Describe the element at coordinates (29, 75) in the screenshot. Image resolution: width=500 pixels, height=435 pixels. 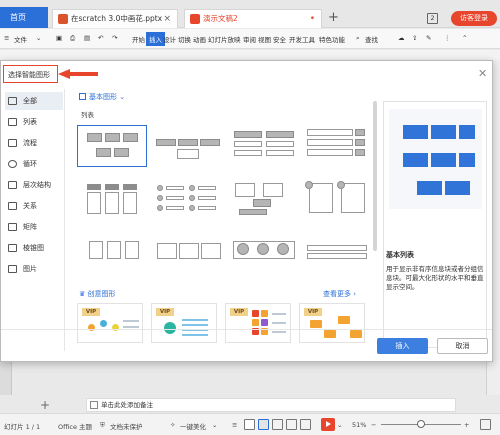
I see `dialog-title: 选择智能图形` at that location.